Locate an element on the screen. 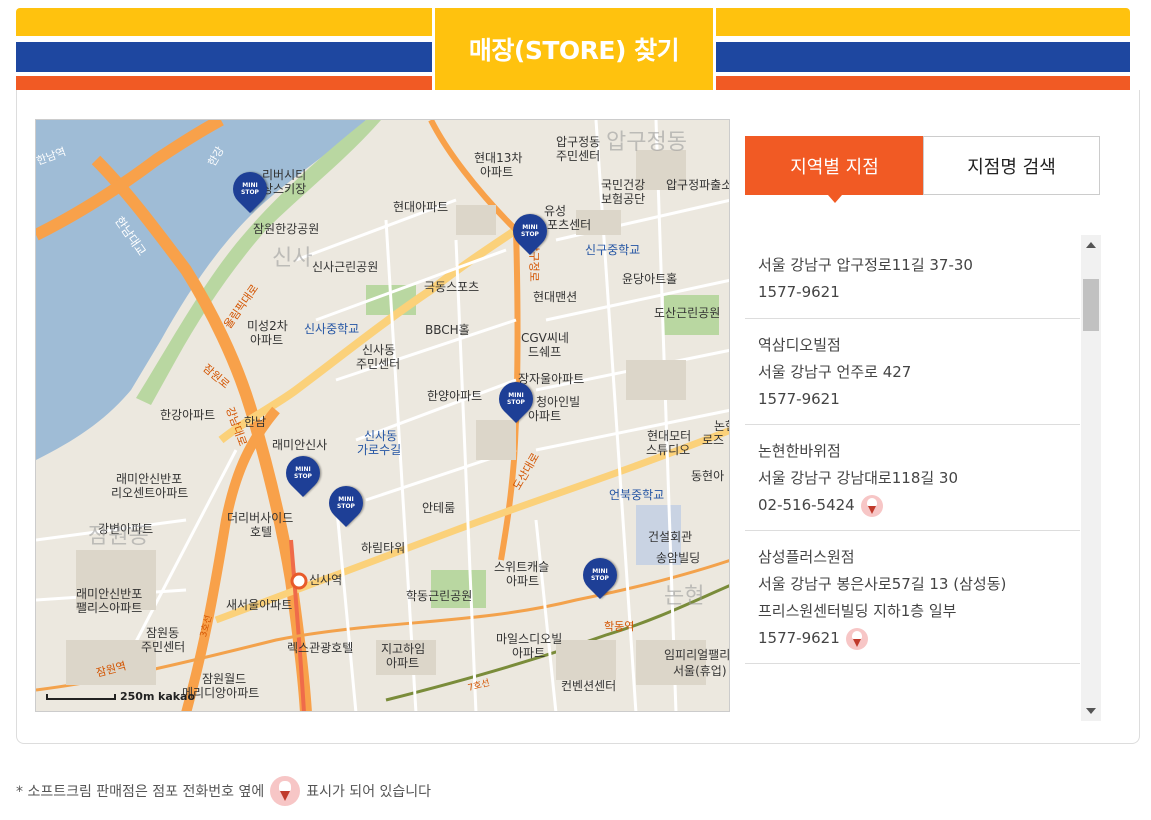 The height and width of the screenshot is (820, 1151). map-label: 새서울아파트 is located at coordinates (259, 605).